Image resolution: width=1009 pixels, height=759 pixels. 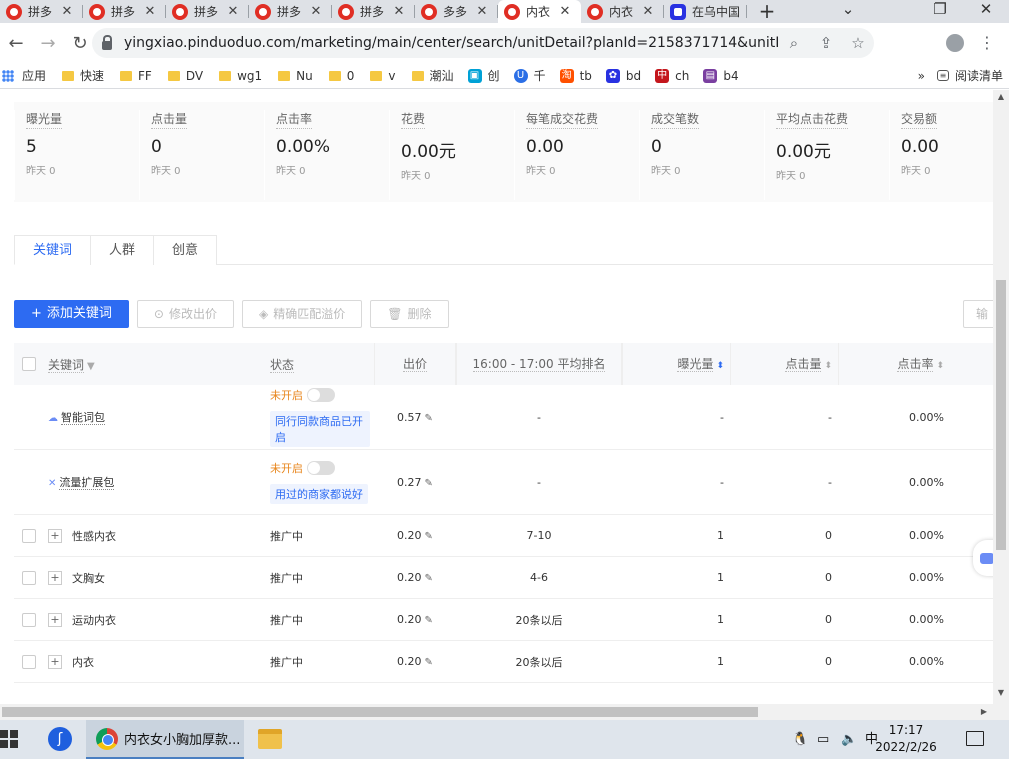 I want to click on tab-creative: 创意, so click(x=185, y=250).